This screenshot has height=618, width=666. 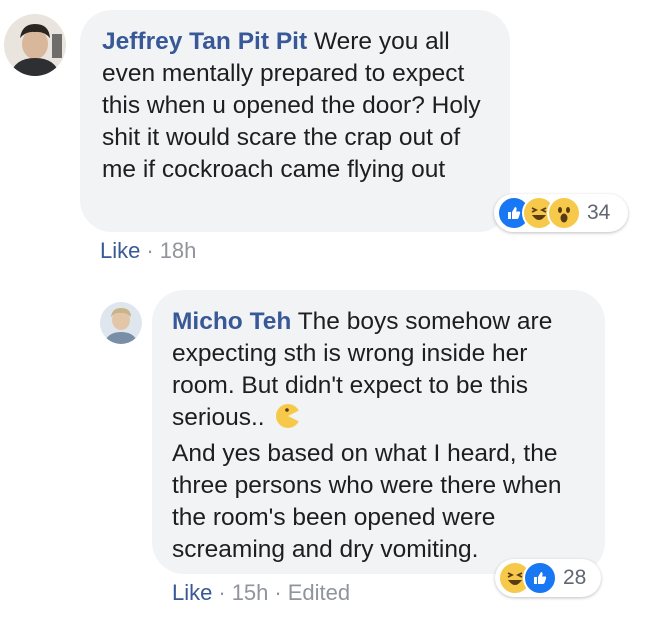 What do you see at coordinates (319, 592) in the screenshot?
I see `edited-label: Edited` at bounding box center [319, 592].